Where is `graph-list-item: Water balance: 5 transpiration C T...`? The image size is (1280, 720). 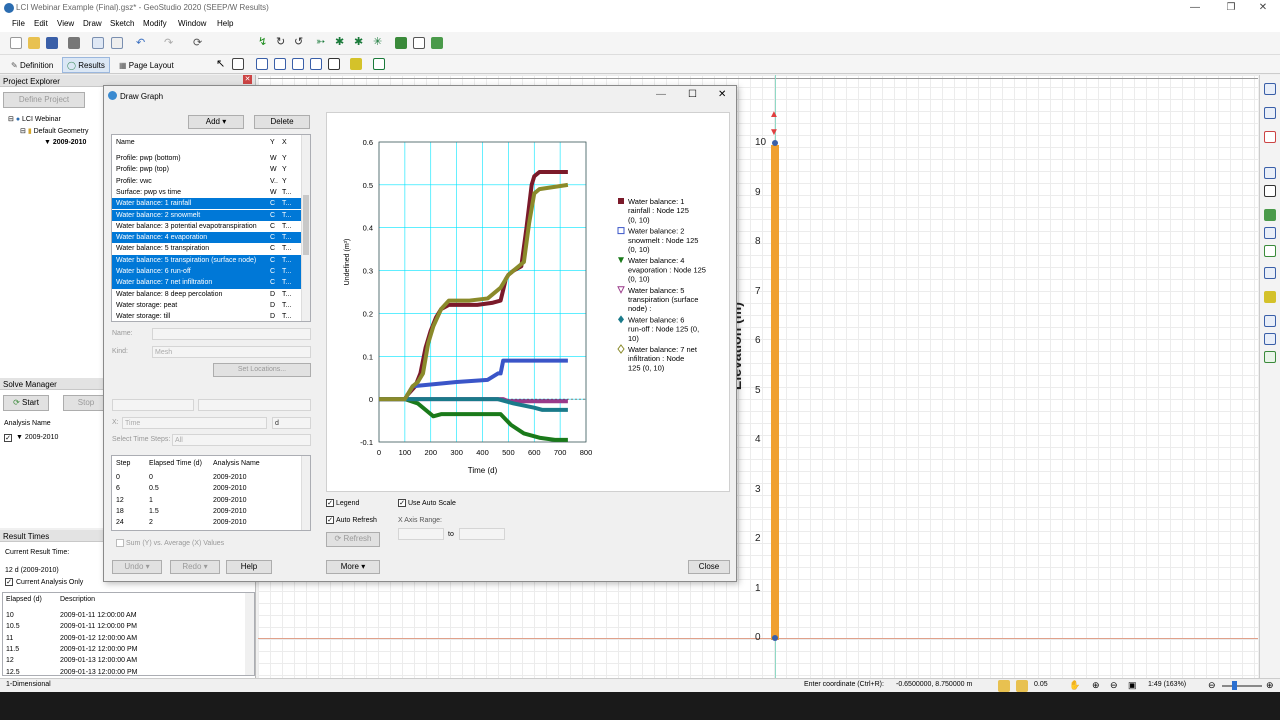
graph-list-item: Water balance: 5 transpiration C T... is located at coordinates (207, 248).